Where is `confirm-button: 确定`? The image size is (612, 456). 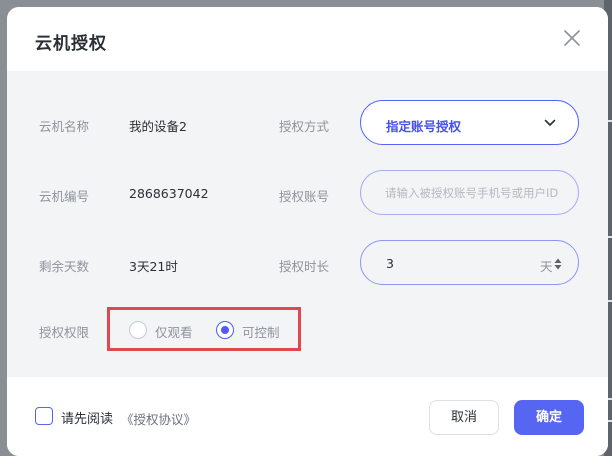
confirm-button: 确定 is located at coordinates (549, 417).